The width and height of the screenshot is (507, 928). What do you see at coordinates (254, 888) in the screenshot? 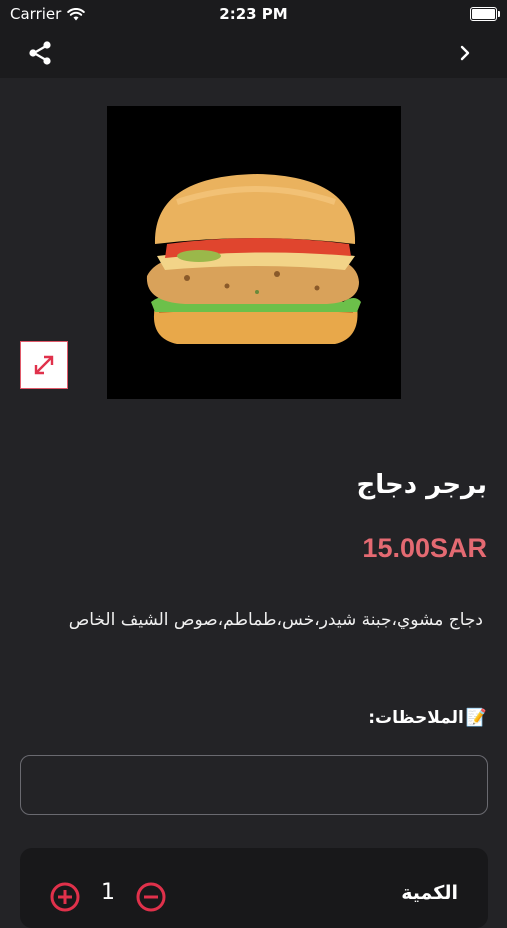
I see `quantity-card: الكمية 1` at bounding box center [254, 888].